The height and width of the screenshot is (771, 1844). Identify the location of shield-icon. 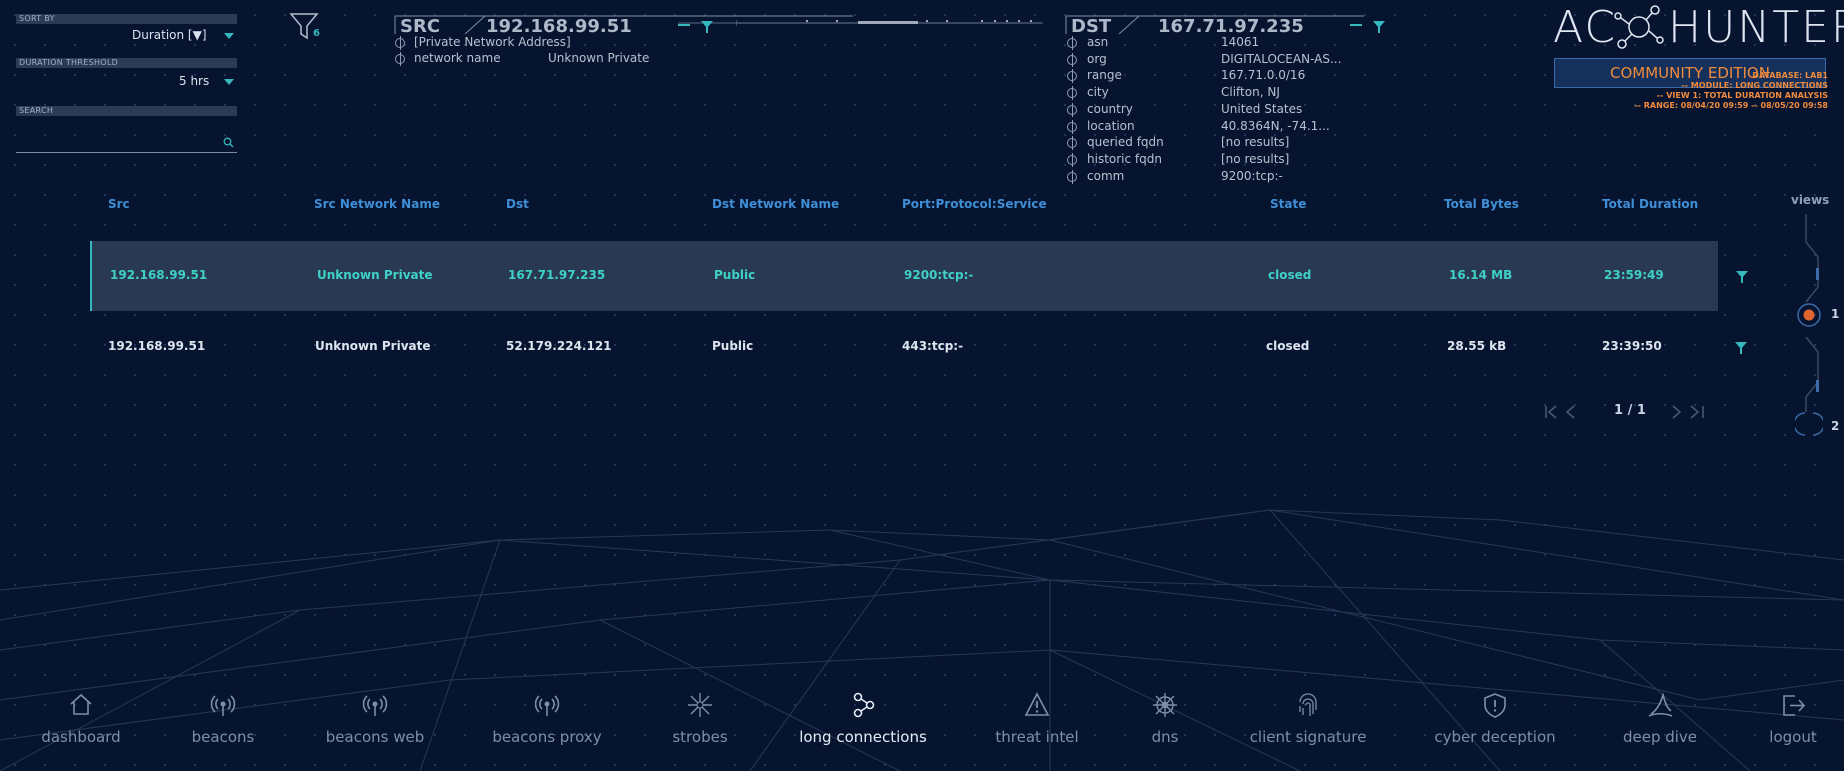
(1495, 705).